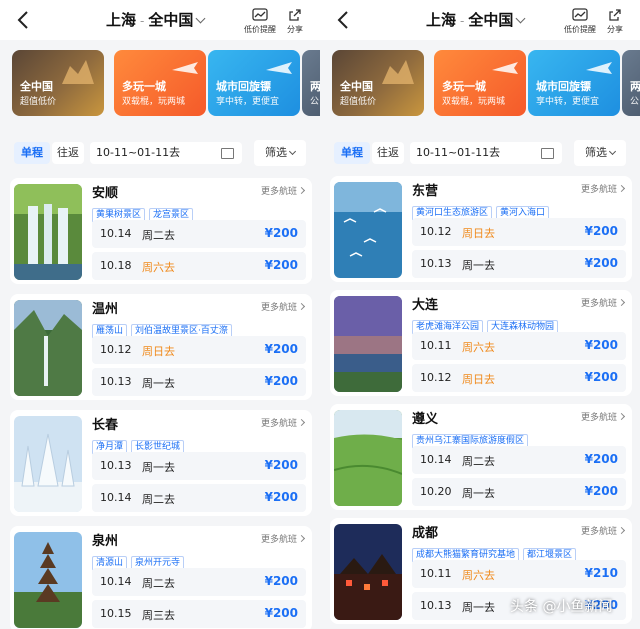 This screenshot has width=640, height=629. What do you see at coordinates (276, 152) in the screenshot?
I see `filter-label: 筛选` at bounding box center [276, 152].